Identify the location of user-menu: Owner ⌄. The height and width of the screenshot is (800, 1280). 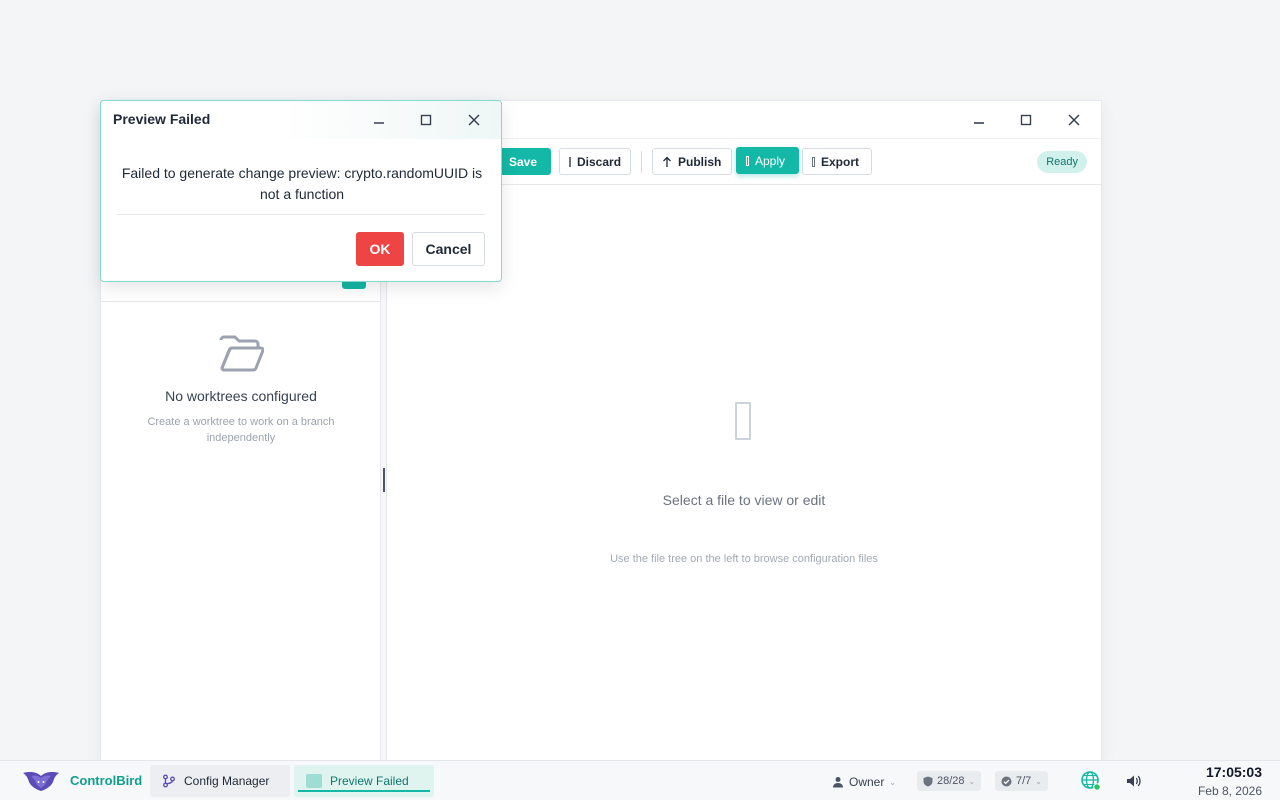
(864, 782).